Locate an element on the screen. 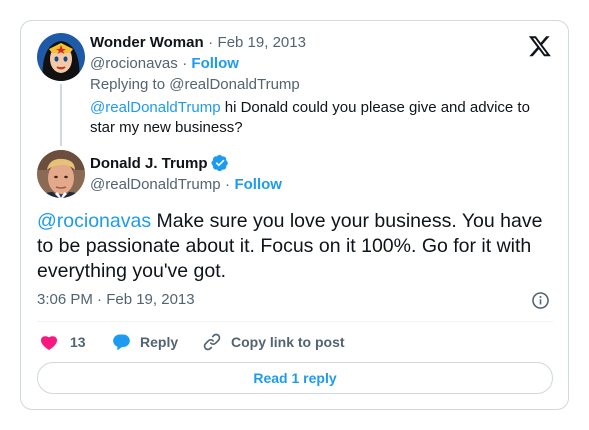 The width and height of the screenshot is (589, 430). link-icon is located at coordinates (212, 342).